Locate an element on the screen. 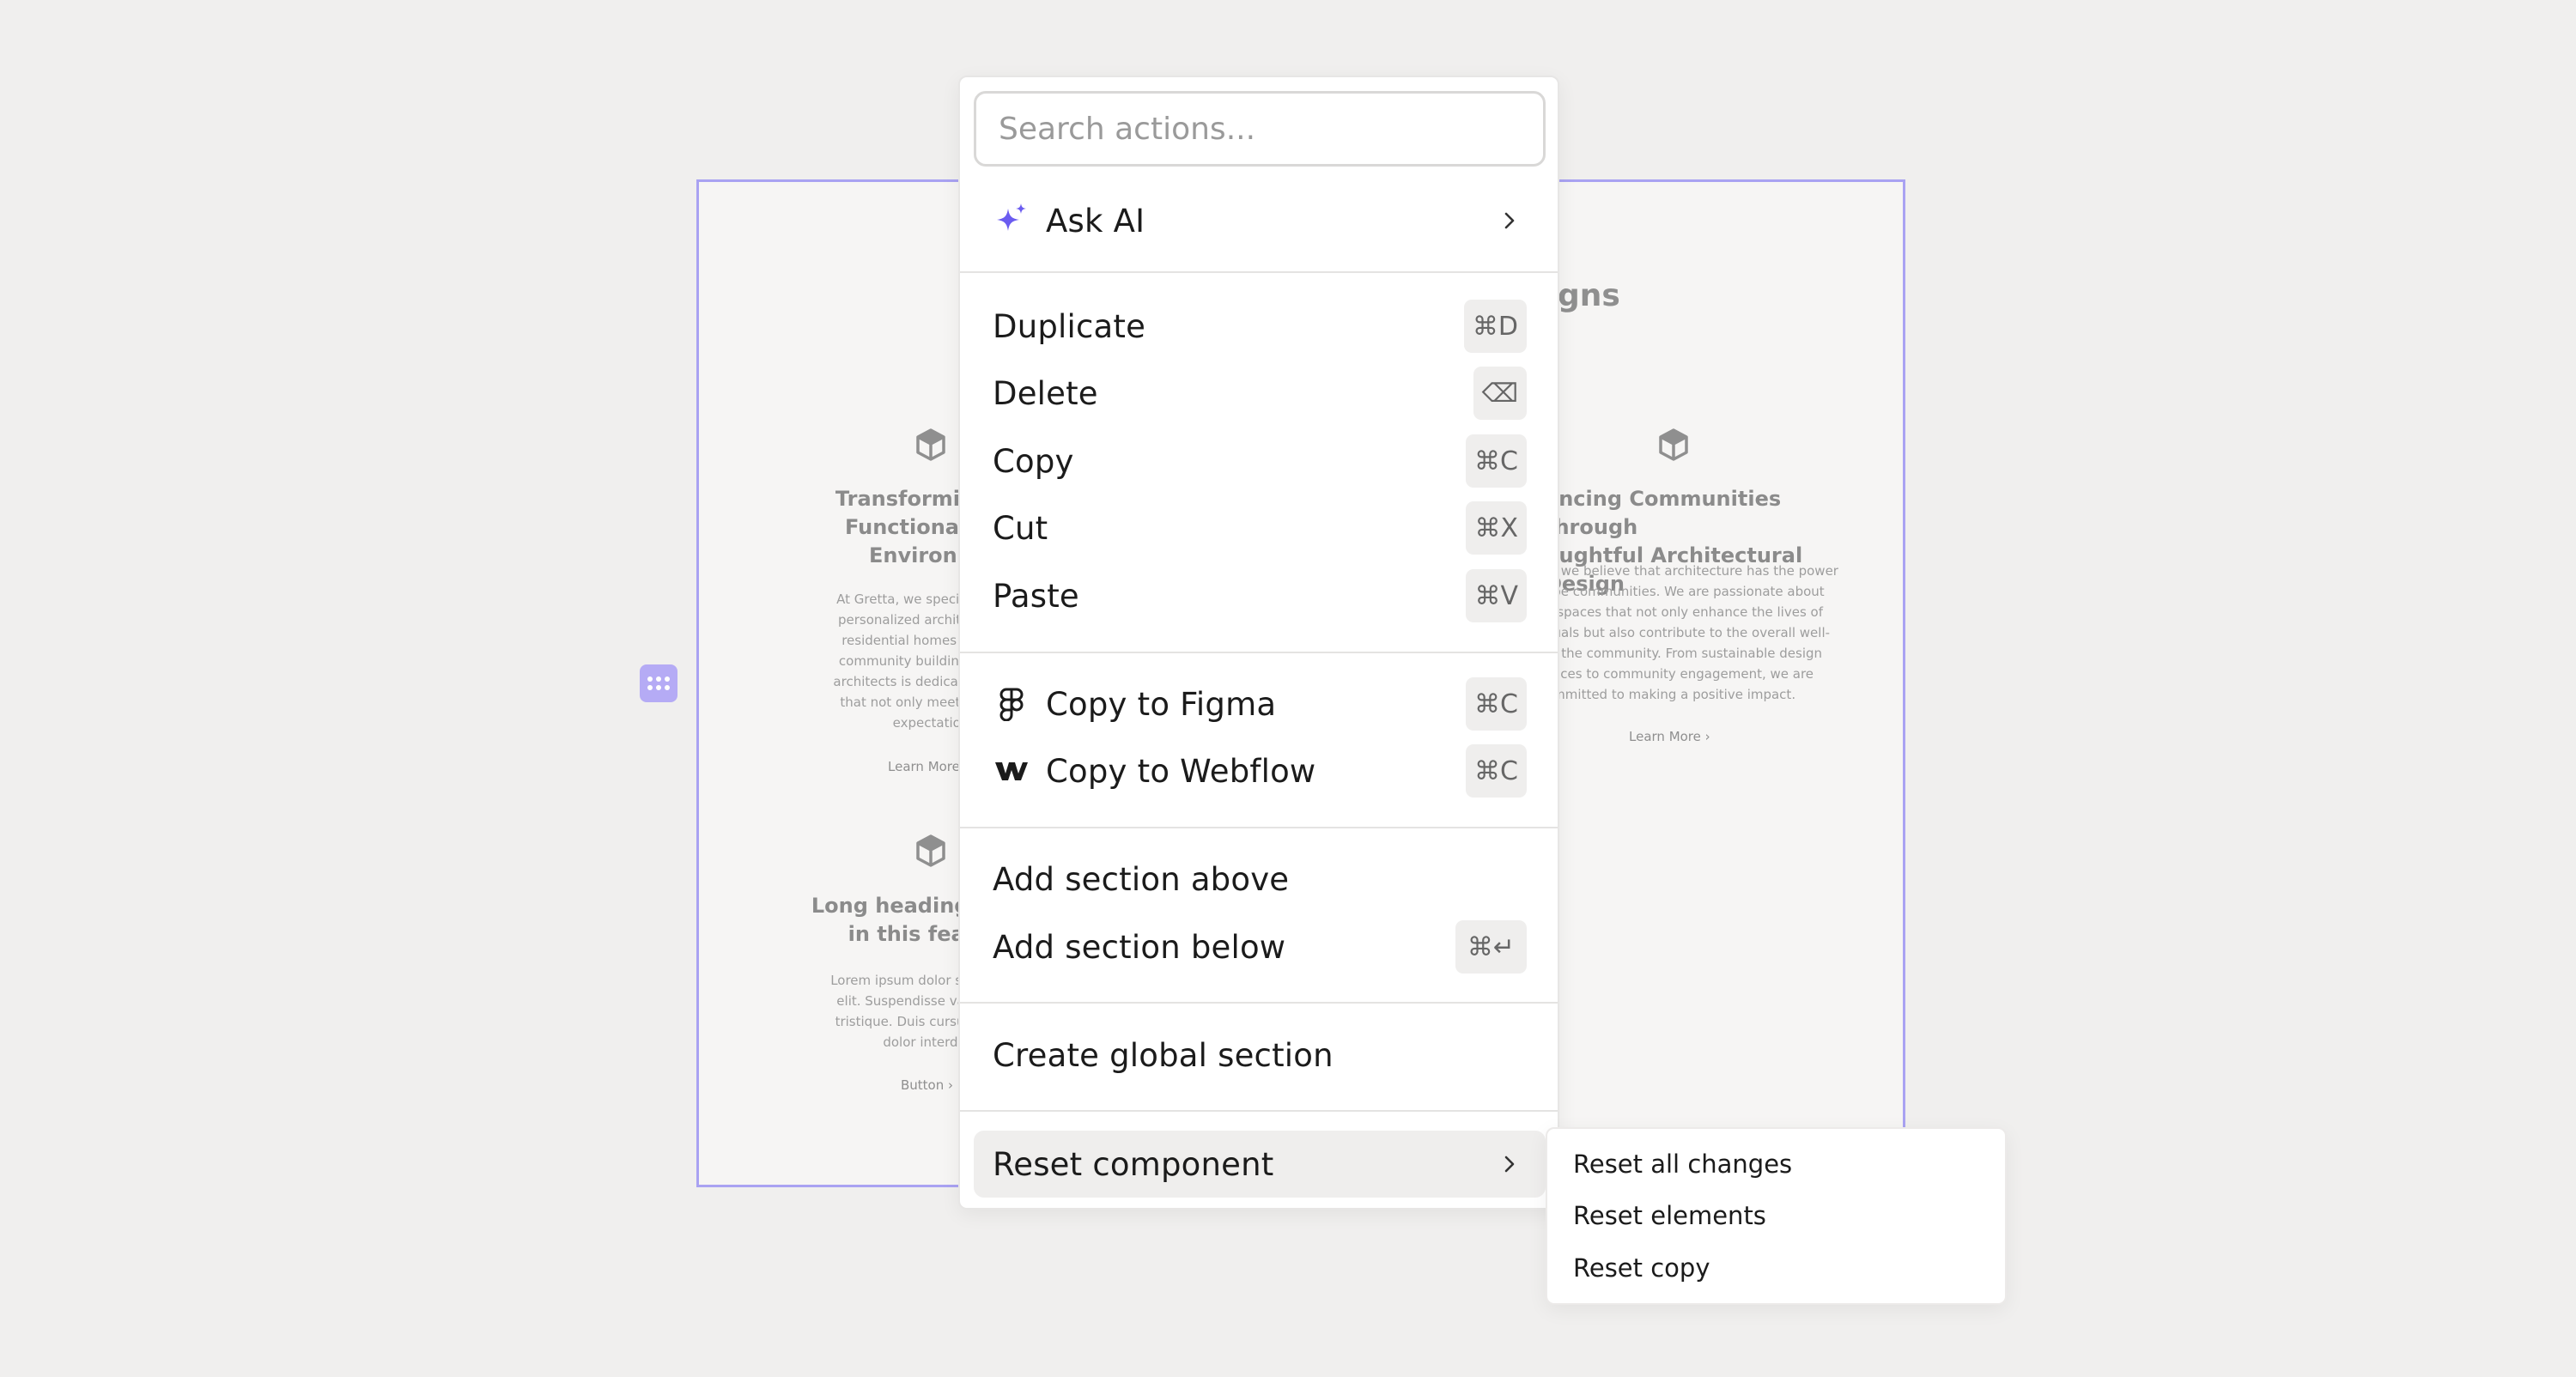  reset-component-item: Reset component is located at coordinates (1260, 1164).